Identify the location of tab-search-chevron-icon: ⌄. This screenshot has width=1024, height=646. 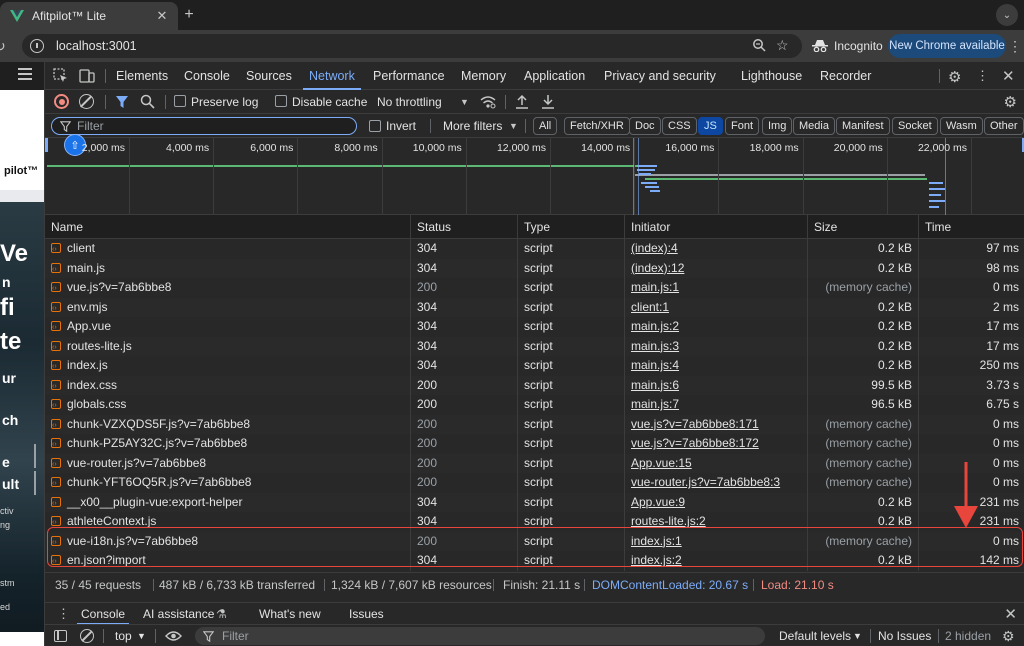
(1007, 15).